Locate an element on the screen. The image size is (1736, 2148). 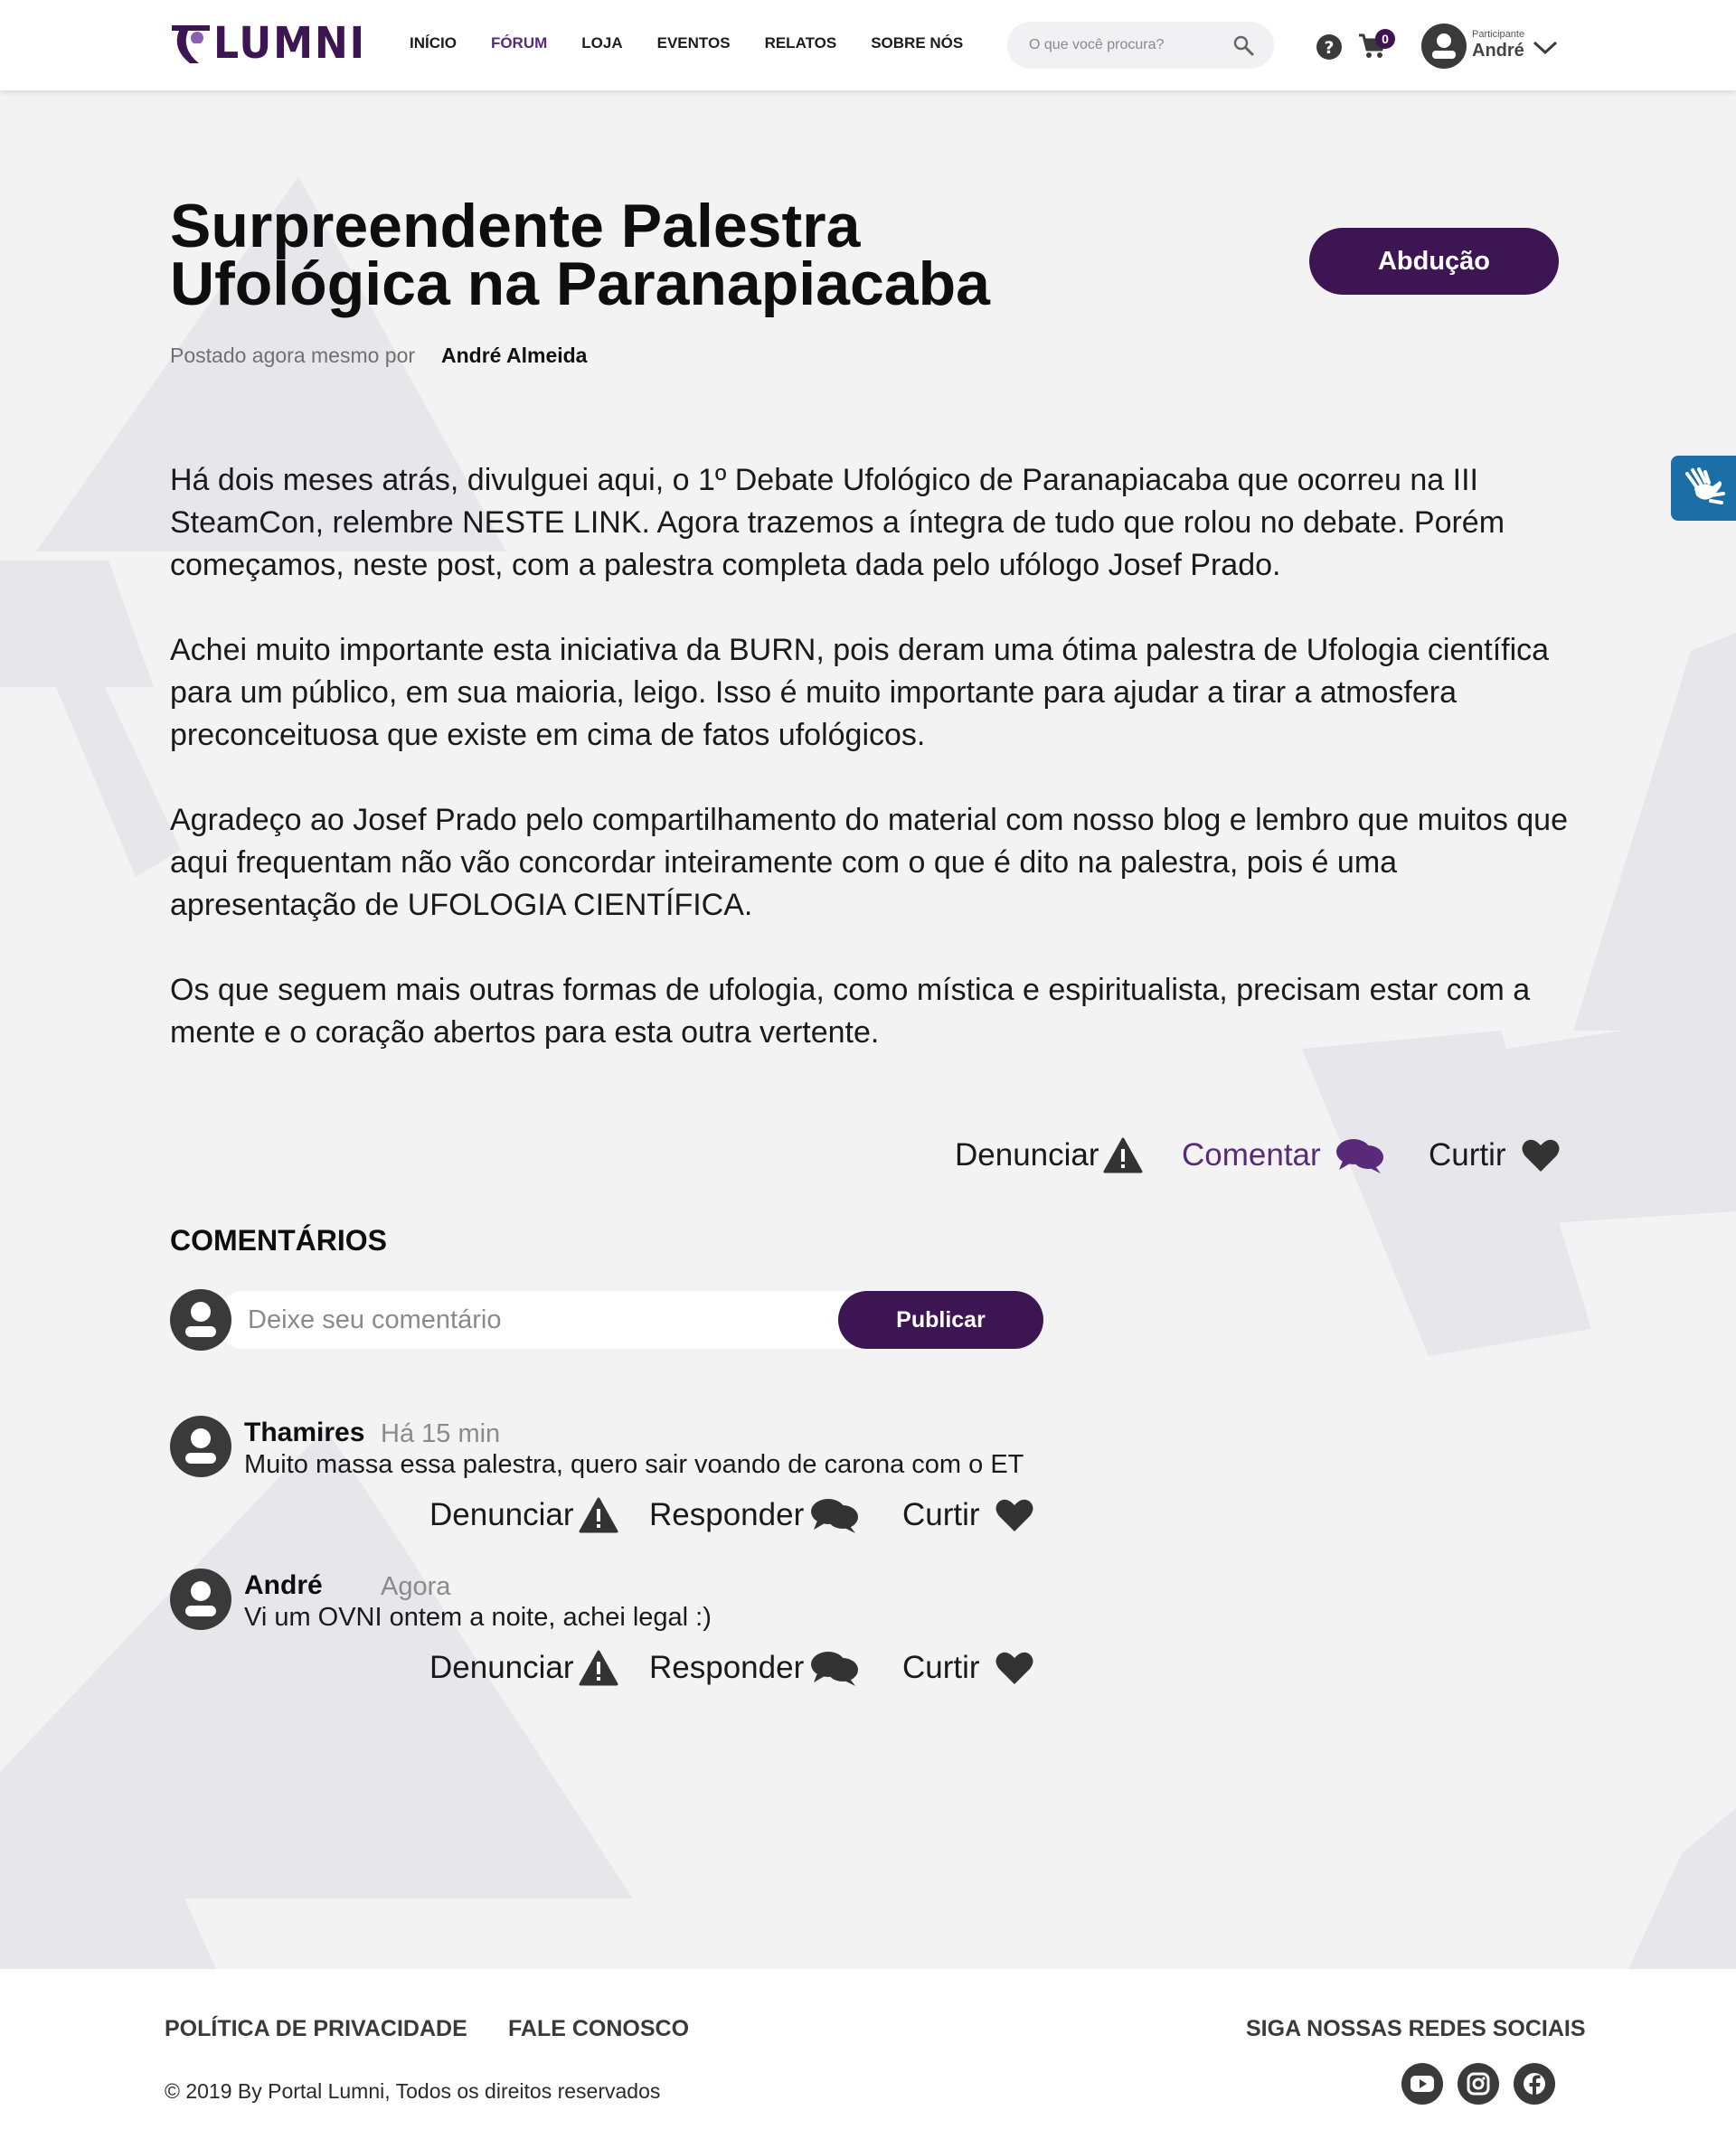
comment-input is located at coordinates (519, 1320).